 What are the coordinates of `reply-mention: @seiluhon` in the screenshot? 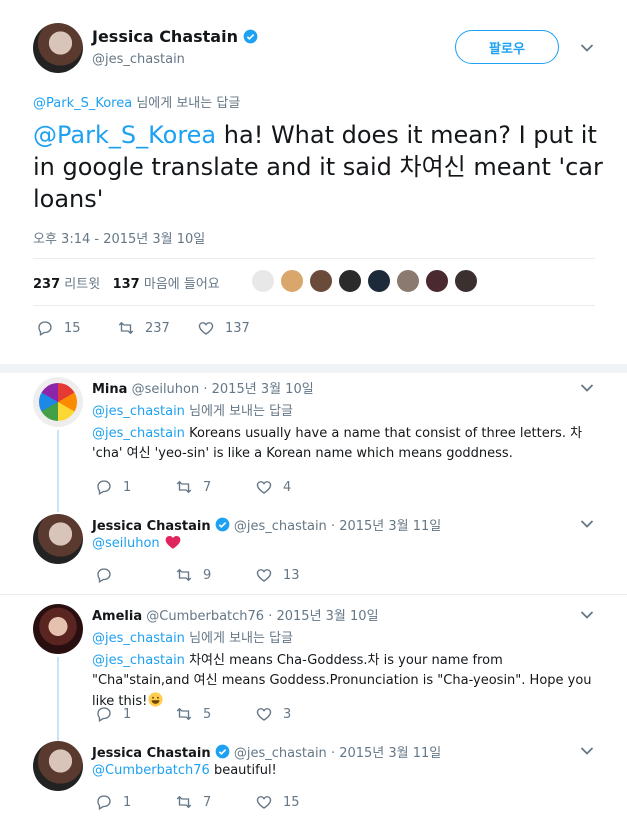 It's located at (126, 543).